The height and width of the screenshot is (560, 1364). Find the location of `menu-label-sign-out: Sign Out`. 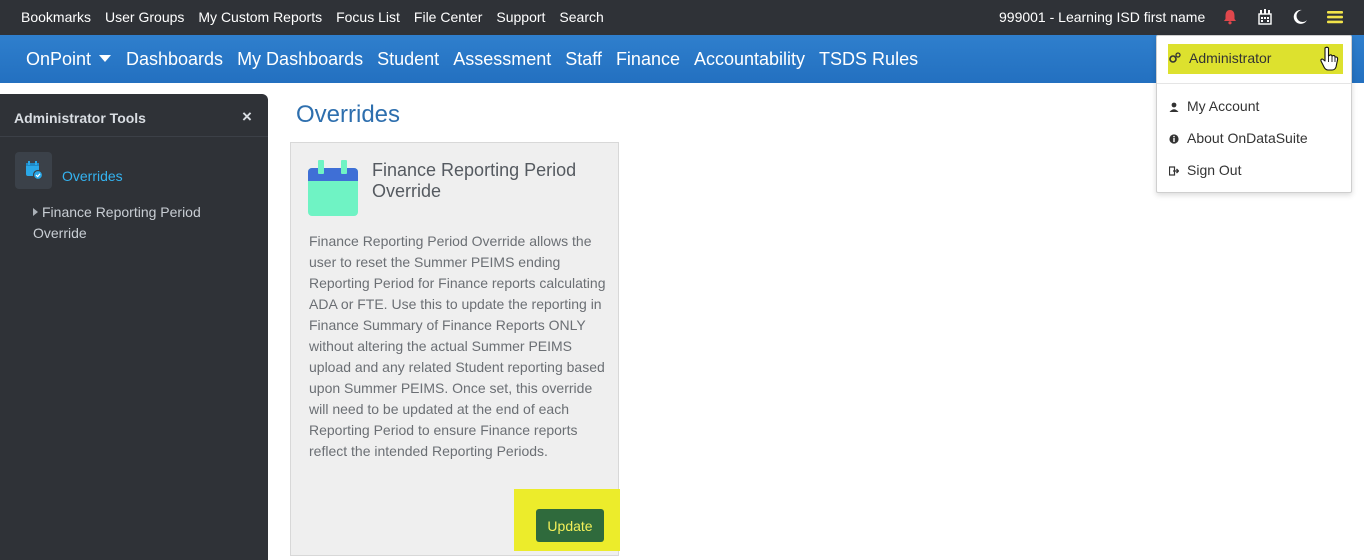

menu-label-sign-out: Sign Out is located at coordinates (1214, 170).